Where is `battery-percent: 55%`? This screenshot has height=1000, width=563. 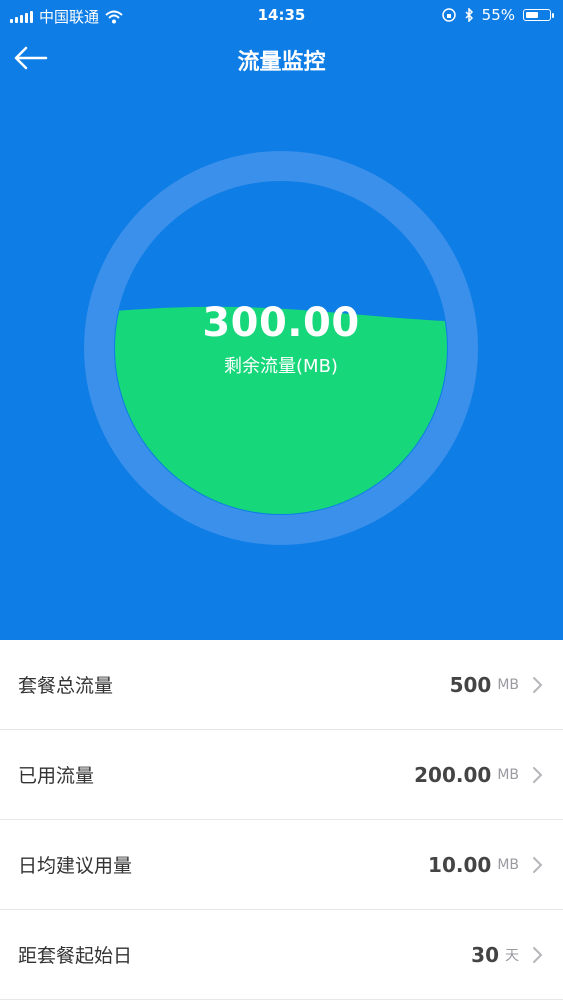
battery-percent: 55% is located at coordinates (498, 15).